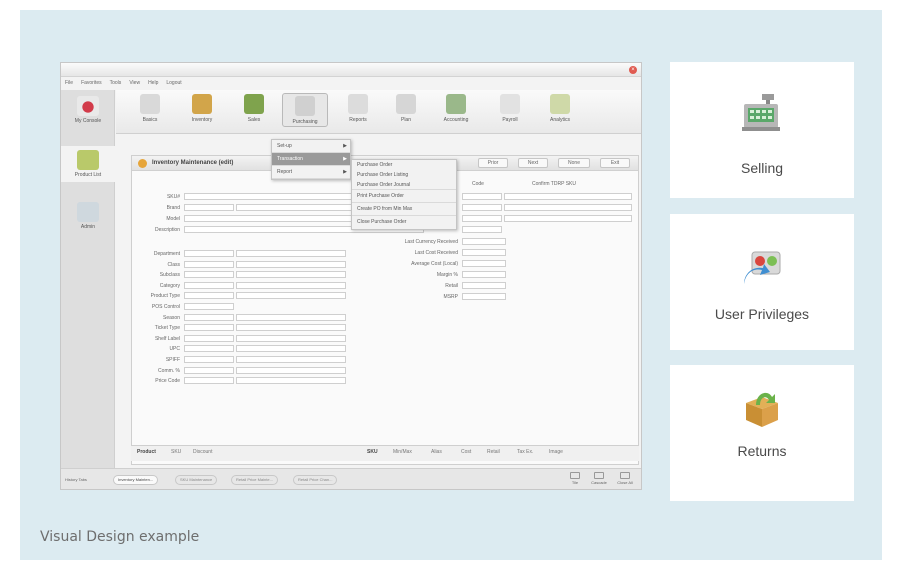  What do you see at coordinates (351, 83) in the screenshot?
I see `menu-bar: File Favorites Tools View Help Logout` at bounding box center [351, 83].